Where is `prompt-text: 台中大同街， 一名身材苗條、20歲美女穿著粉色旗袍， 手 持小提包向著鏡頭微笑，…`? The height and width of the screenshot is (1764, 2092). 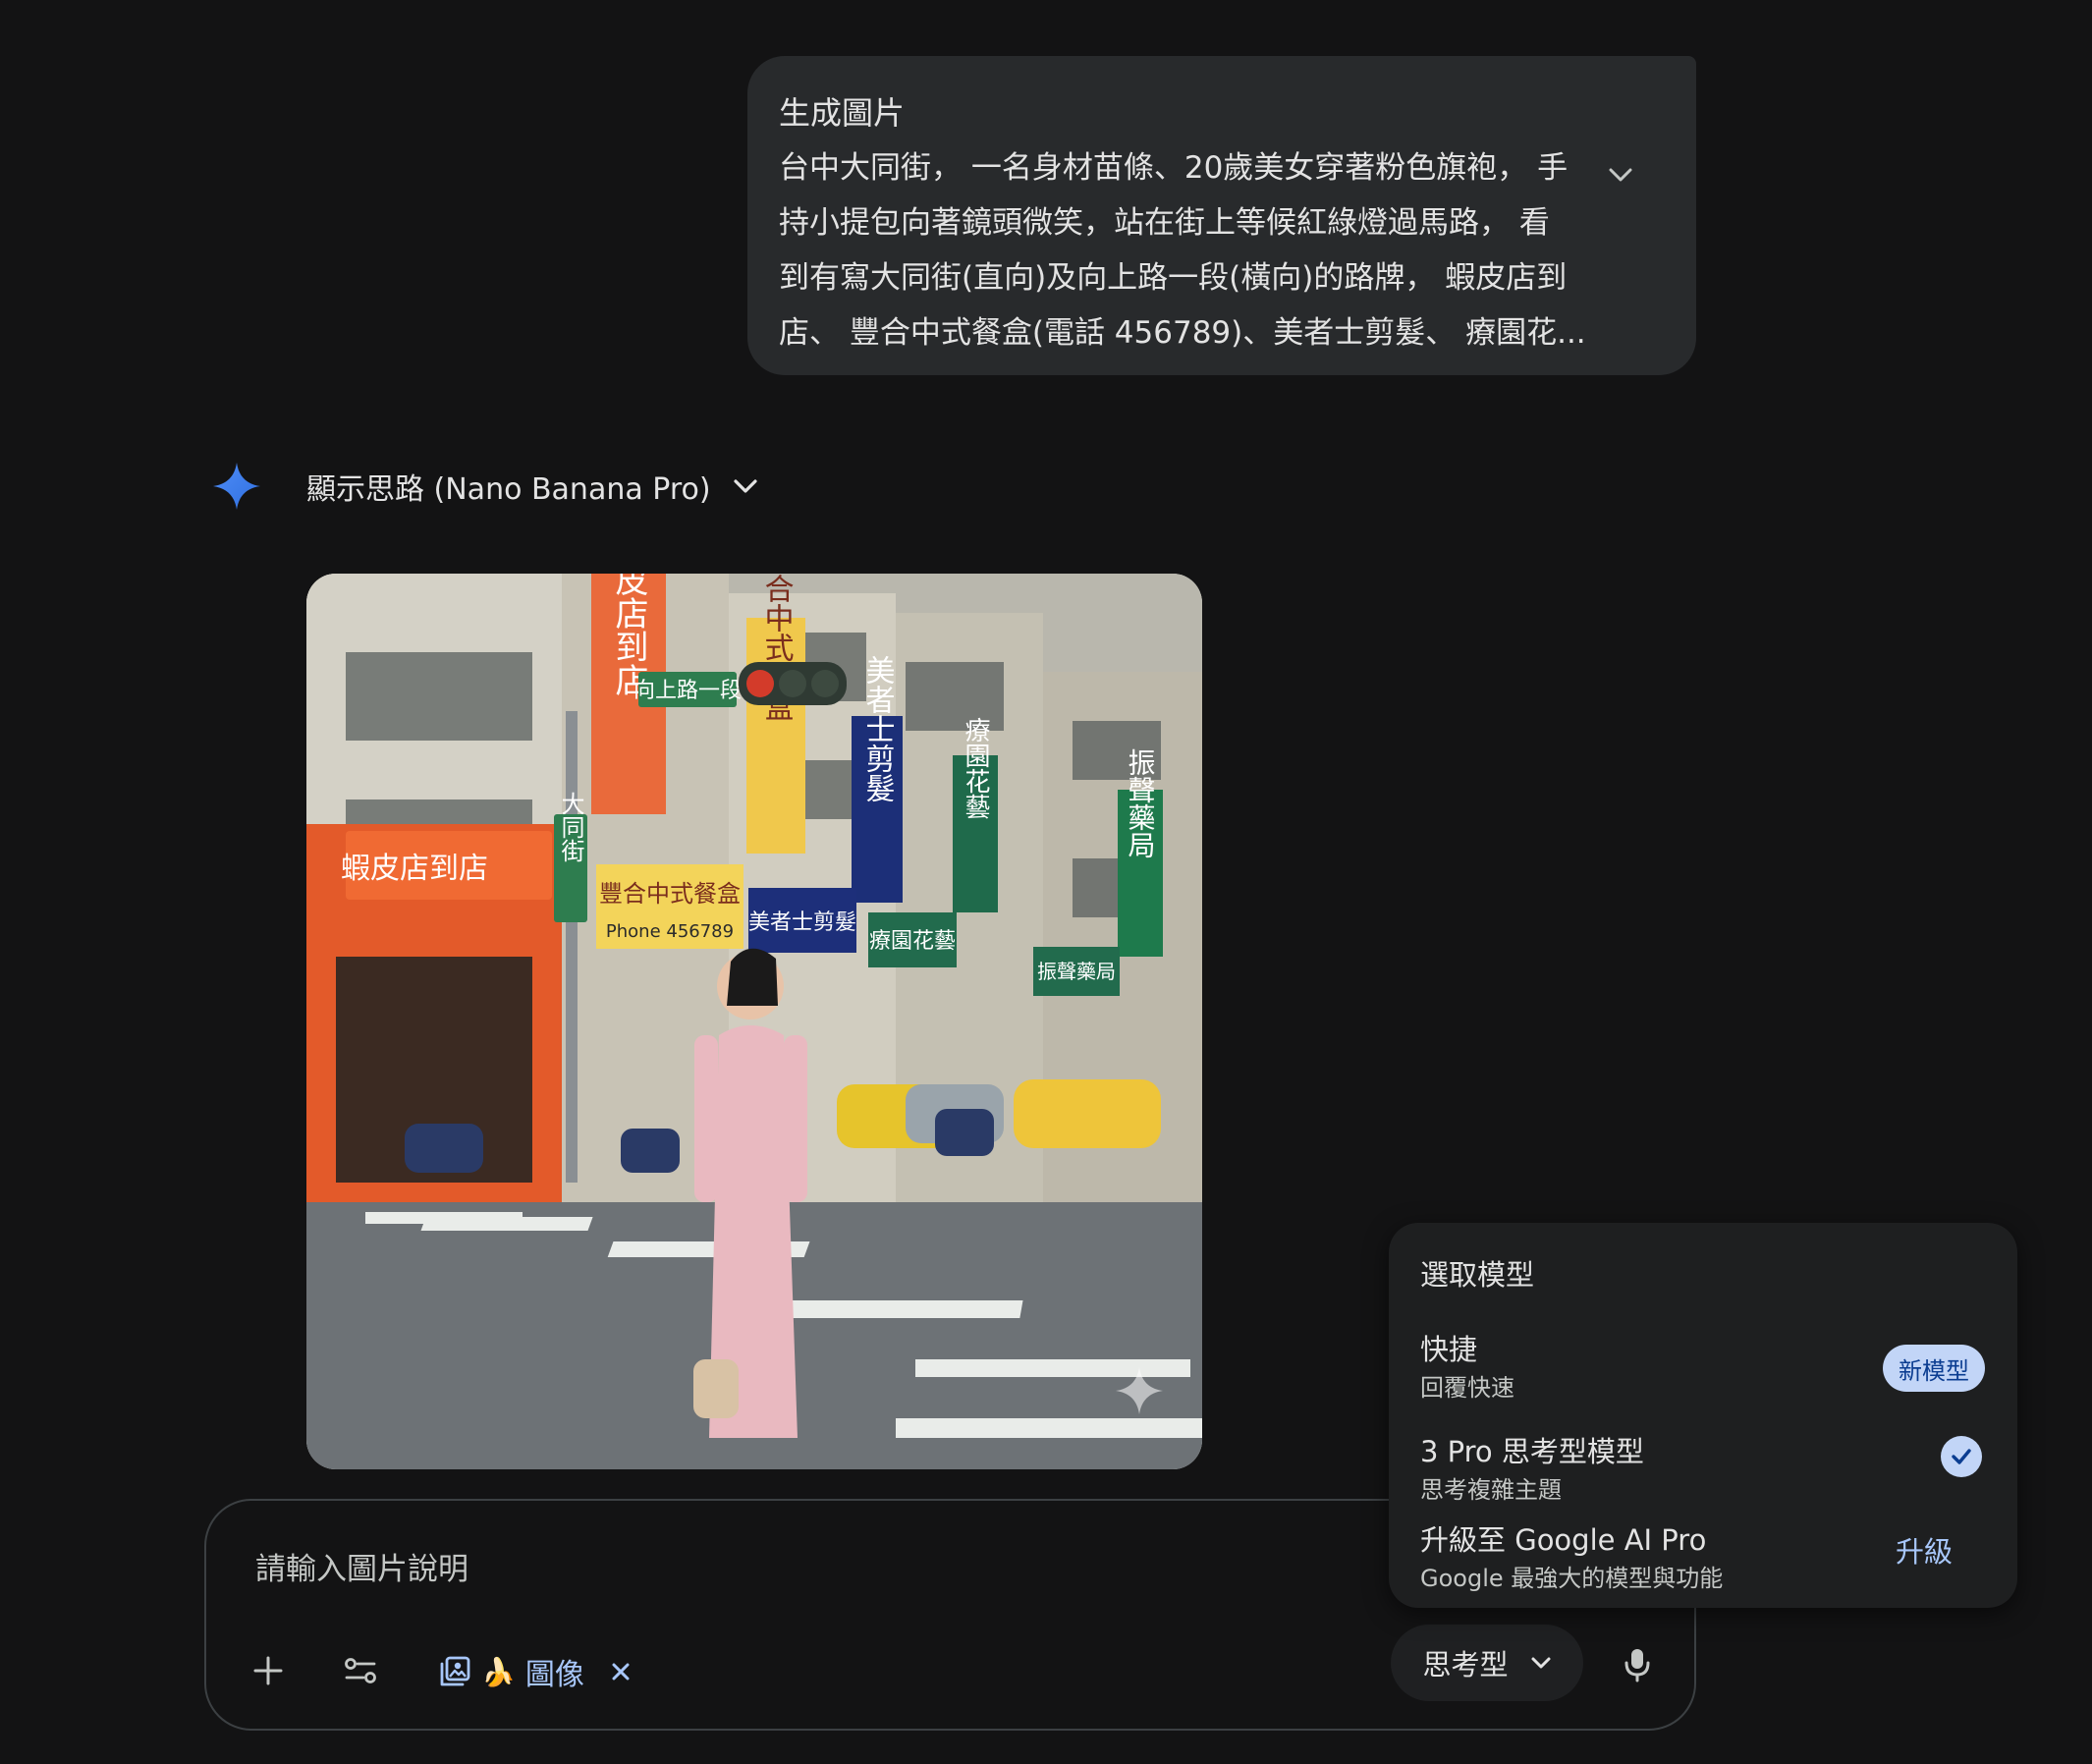 prompt-text: 台中大同街， 一名身材苗條、20歲美女穿著粉色旗袍， 手 持小提包向著鏡頭微笑，… is located at coordinates (1182, 250).